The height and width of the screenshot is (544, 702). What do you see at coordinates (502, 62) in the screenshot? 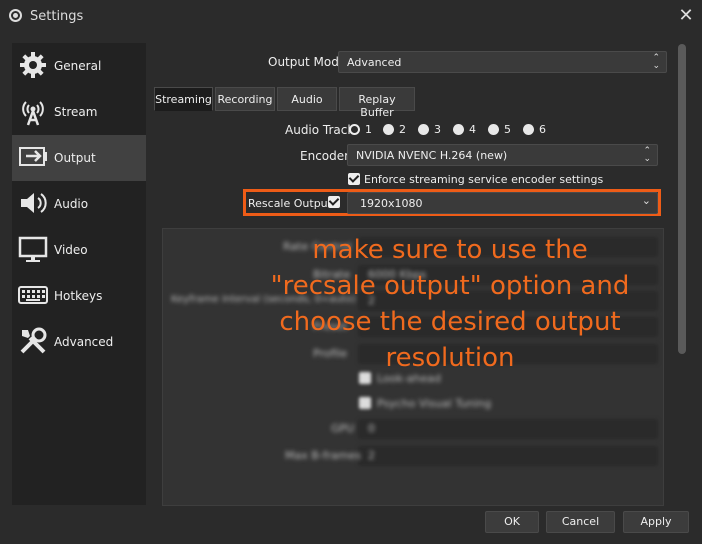
I see `output-mode-select: Advanced ⌃ ⌄` at bounding box center [502, 62].